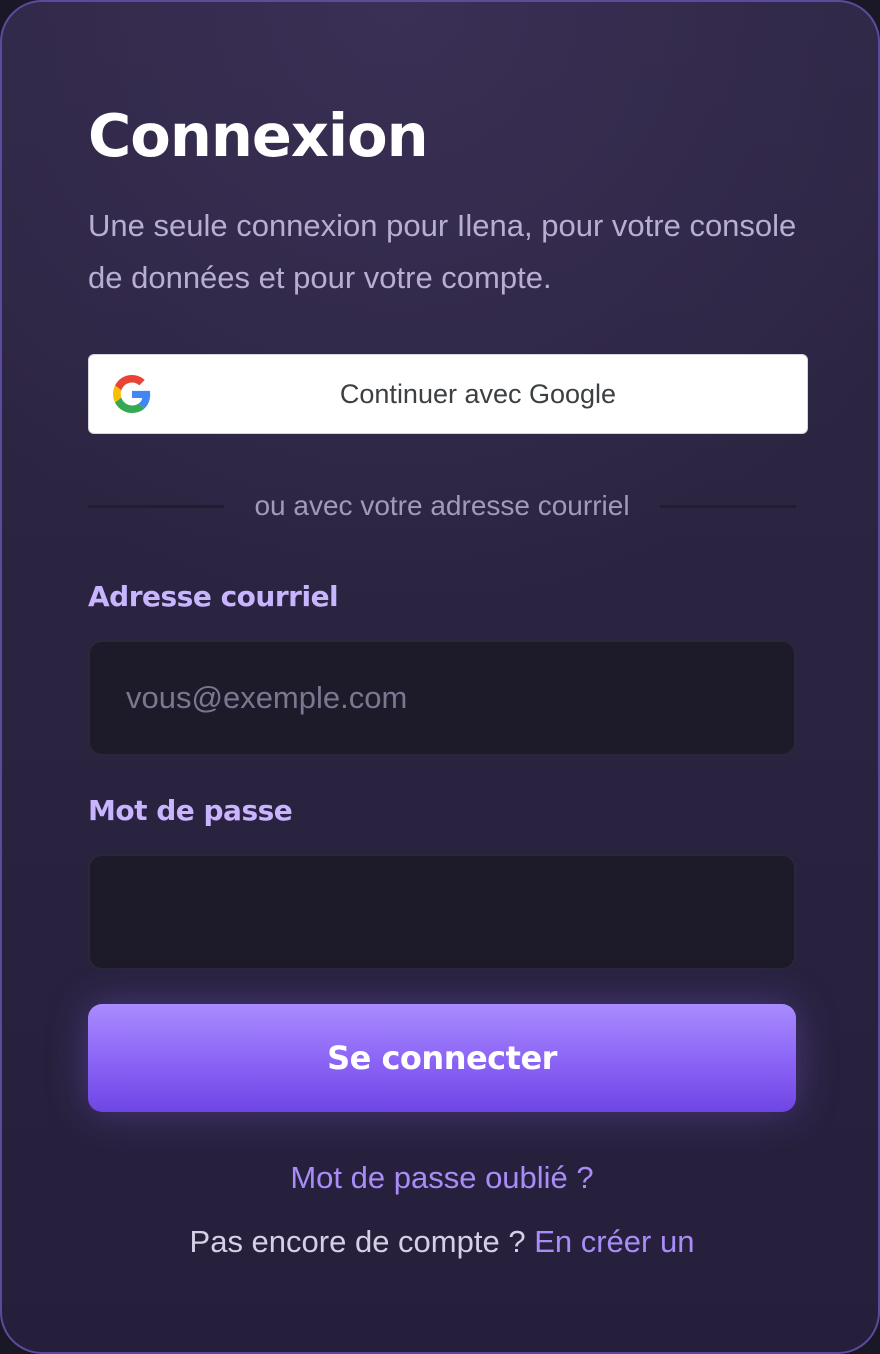 The height and width of the screenshot is (1354, 880). I want to click on create-account-link: En créer un, so click(614, 1241).